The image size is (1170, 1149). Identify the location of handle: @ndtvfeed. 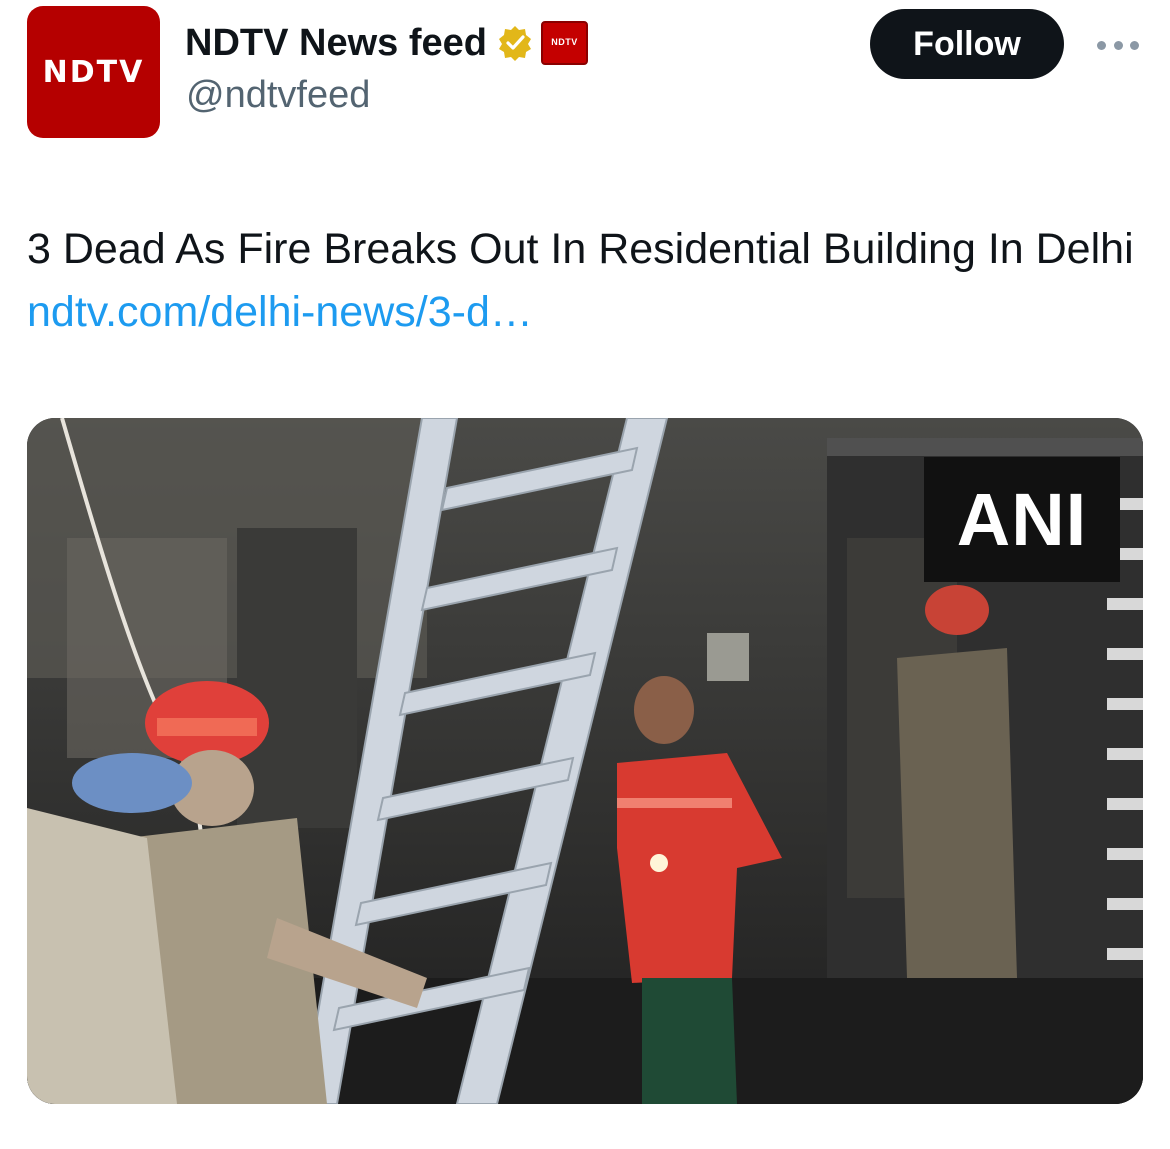
(278, 95).